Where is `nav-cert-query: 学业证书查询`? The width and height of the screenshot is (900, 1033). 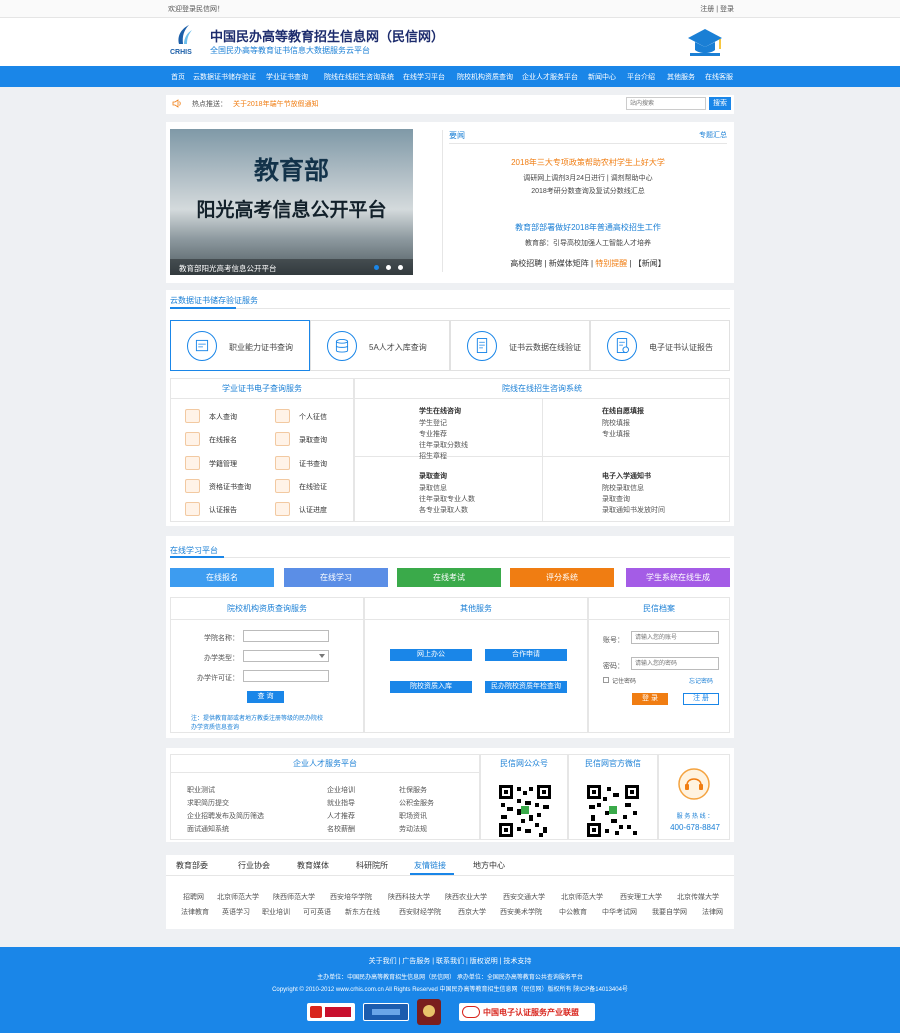 nav-cert-query: 学业证书查询 is located at coordinates (287, 77).